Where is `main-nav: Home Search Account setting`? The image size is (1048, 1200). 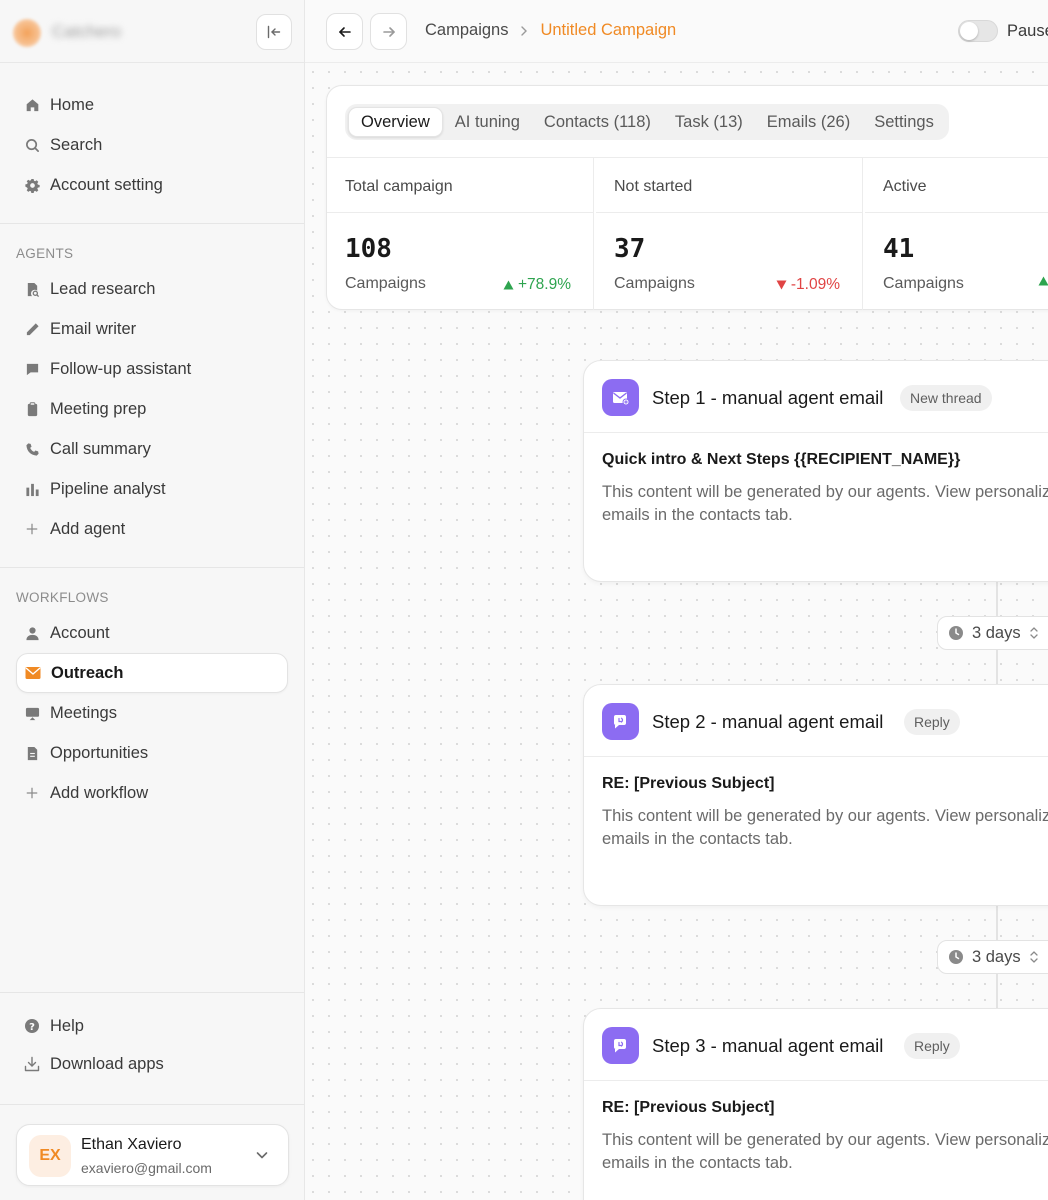 main-nav: Home Search Account setting is located at coordinates (152, 143).